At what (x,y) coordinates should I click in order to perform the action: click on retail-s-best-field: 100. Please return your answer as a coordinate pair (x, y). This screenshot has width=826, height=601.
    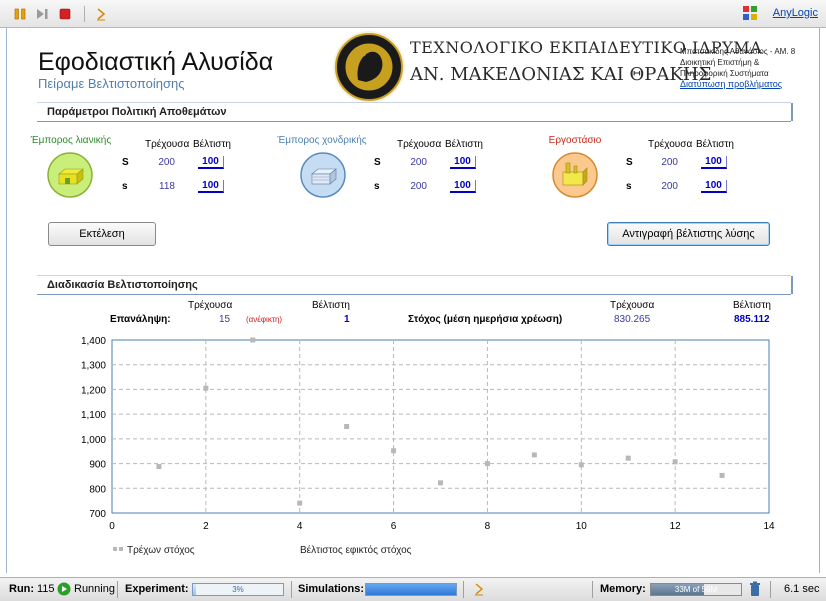
    Looking at the image, I should click on (211, 186).